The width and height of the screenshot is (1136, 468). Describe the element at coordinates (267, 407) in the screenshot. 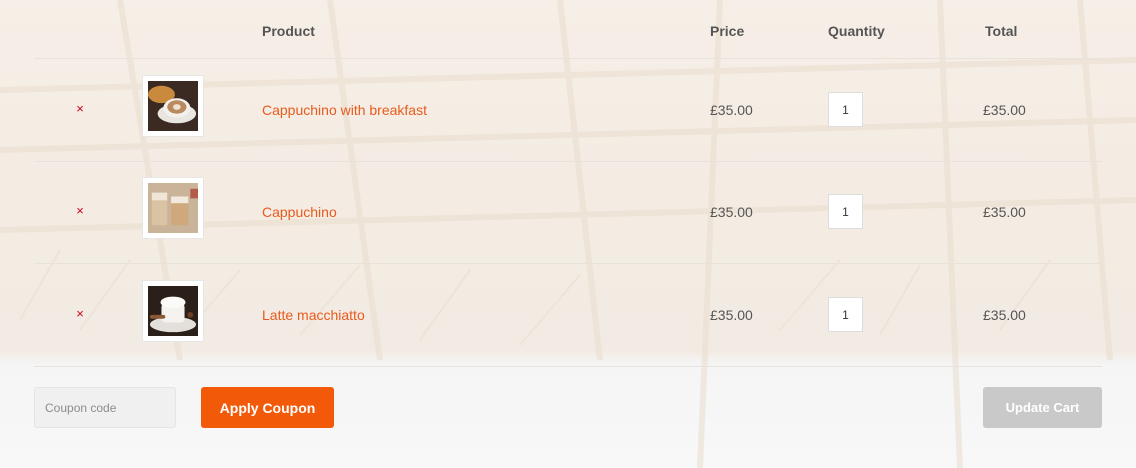

I see `apply-coupon-button: Apply Coupon` at that location.